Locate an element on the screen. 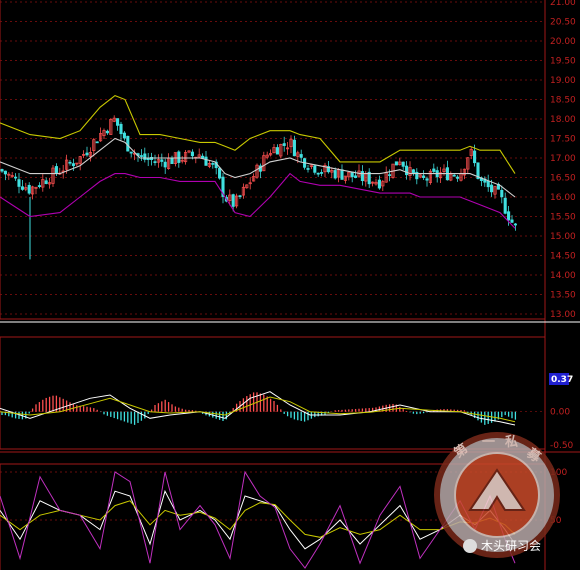 This screenshot has height=570, width=580. price-tick-label: 19.50 is located at coordinates (563, 62).